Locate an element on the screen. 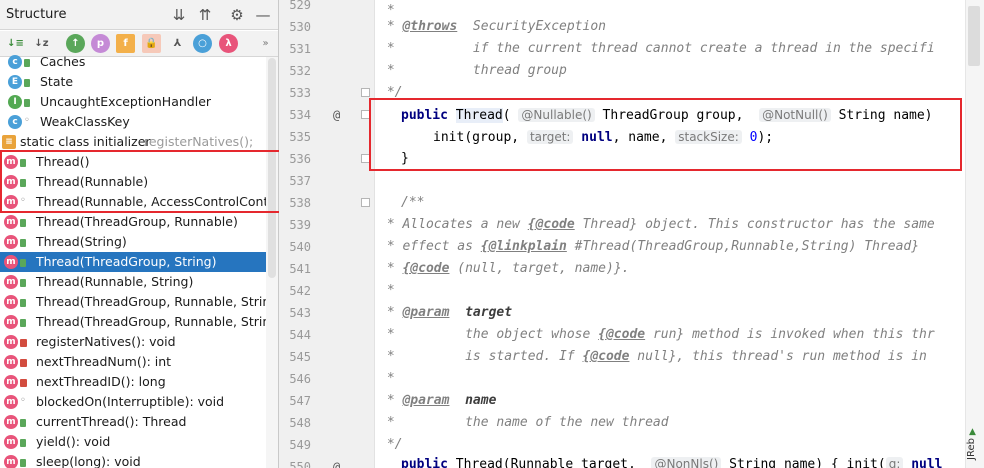  code-line-549: */ is located at coordinates (391, 444).